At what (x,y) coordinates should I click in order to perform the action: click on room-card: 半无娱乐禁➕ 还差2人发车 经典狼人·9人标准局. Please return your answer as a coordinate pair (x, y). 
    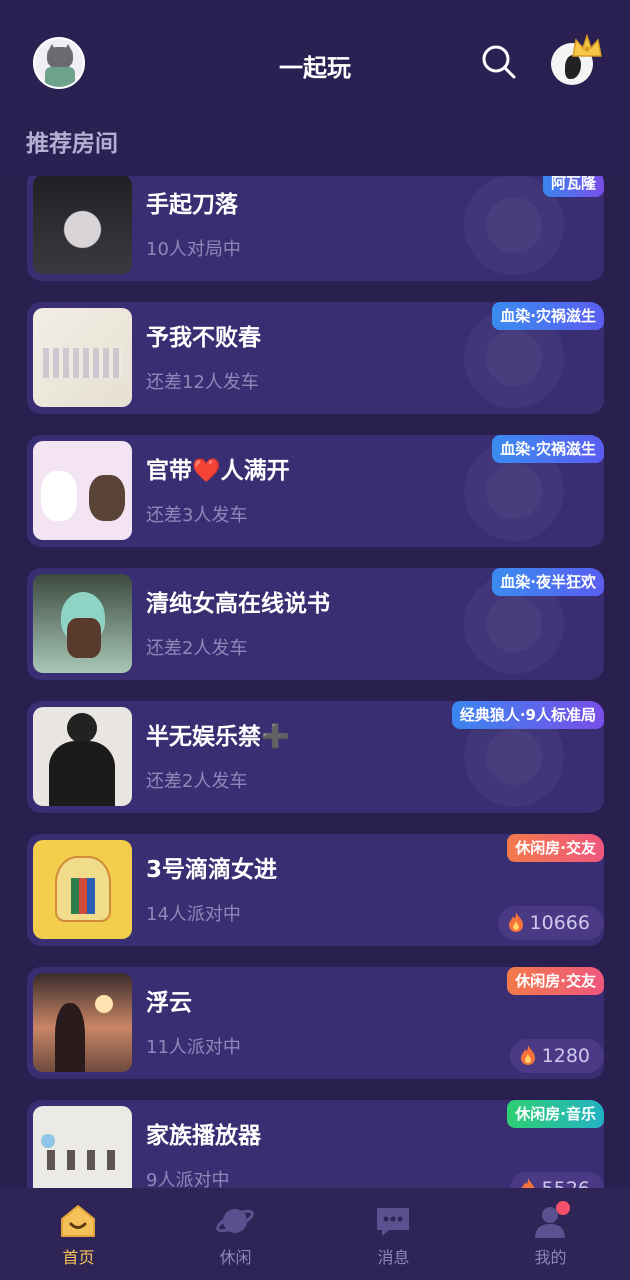
    Looking at the image, I should click on (315, 757).